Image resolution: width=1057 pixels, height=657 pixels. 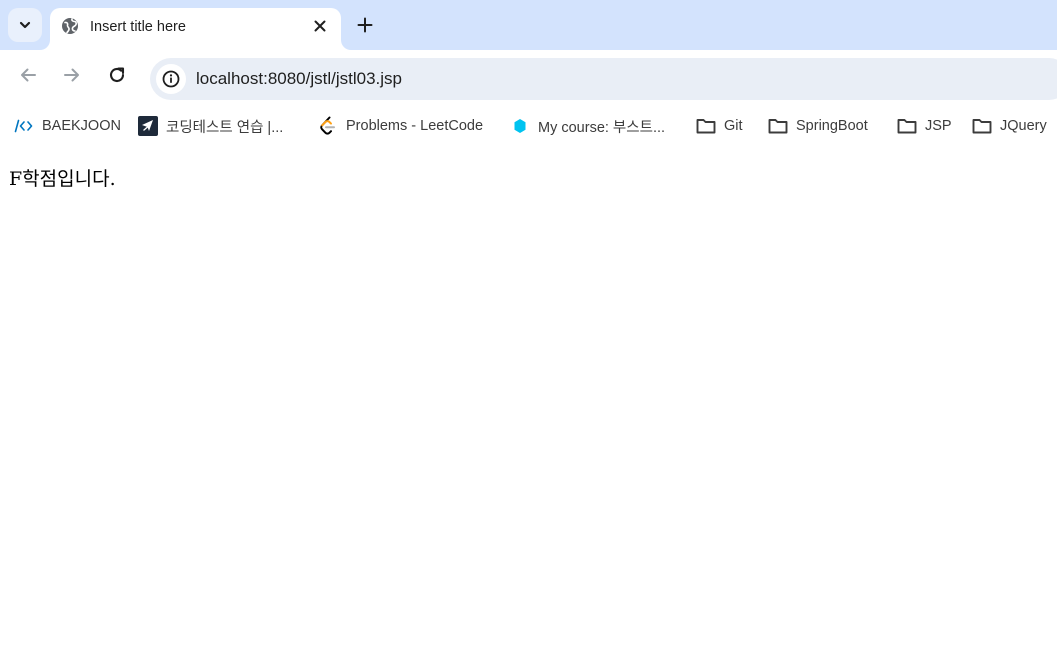 I want to click on globe-icon, so click(x=70, y=26).